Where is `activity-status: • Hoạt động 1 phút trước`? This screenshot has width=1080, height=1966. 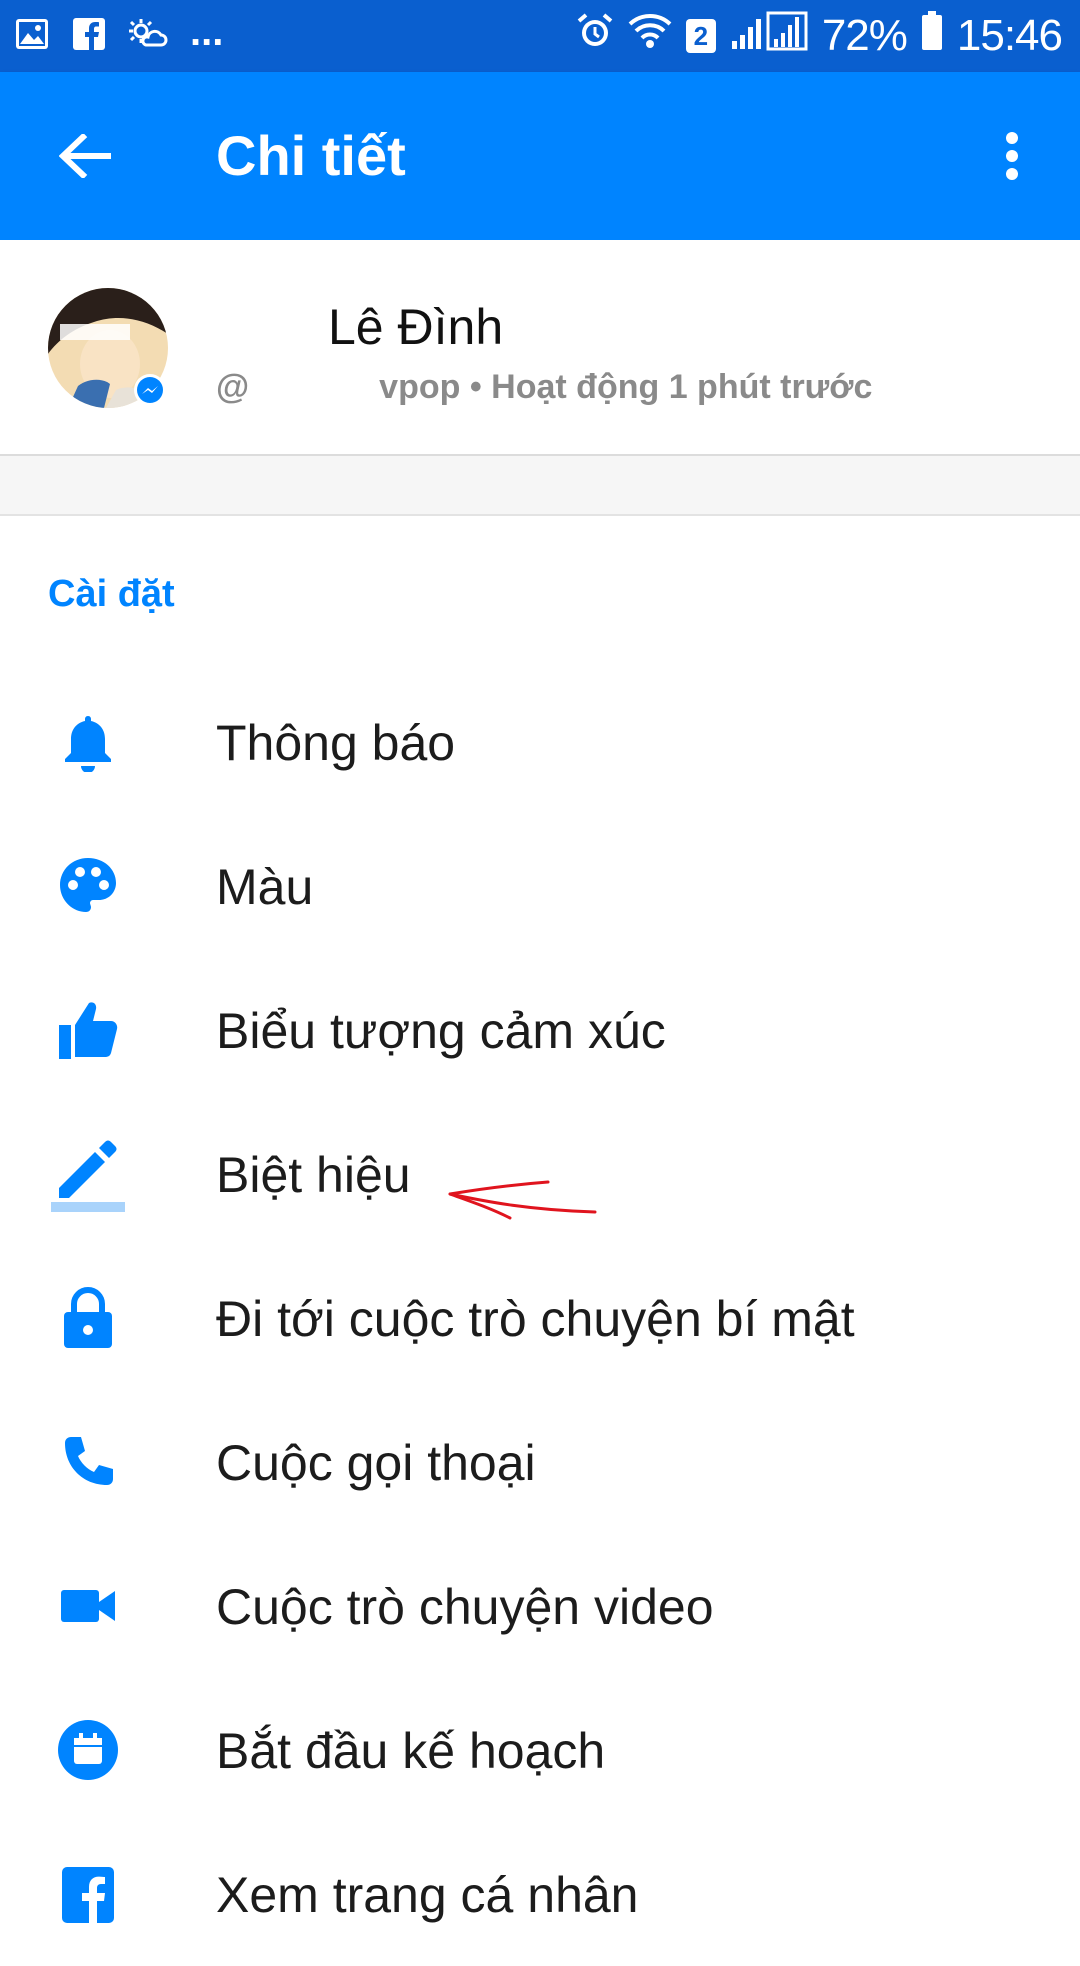
activity-status: • Hoạt động 1 phút trước is located at coordinates (671, 387).